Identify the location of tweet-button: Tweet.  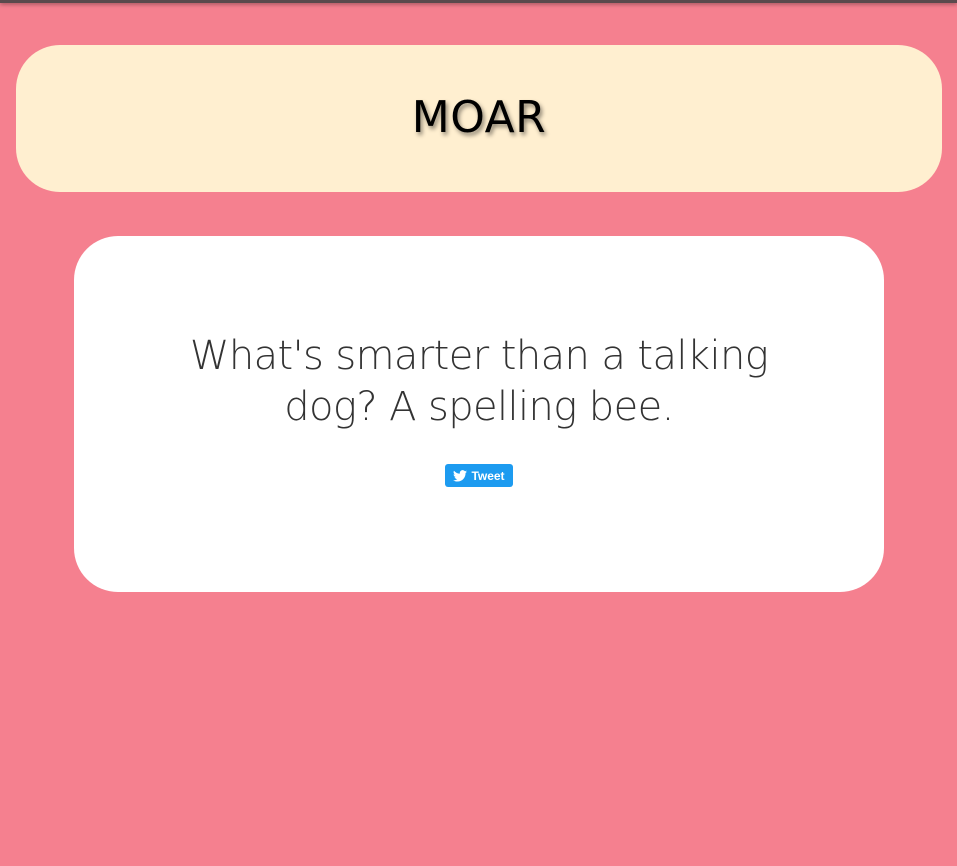
(479, 475).